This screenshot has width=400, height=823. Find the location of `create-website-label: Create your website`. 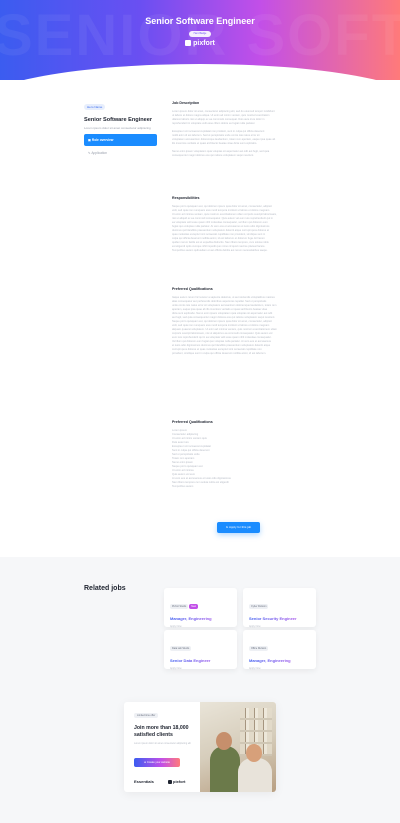

create-website-label: Create your website is located at coordinates (158, 762).